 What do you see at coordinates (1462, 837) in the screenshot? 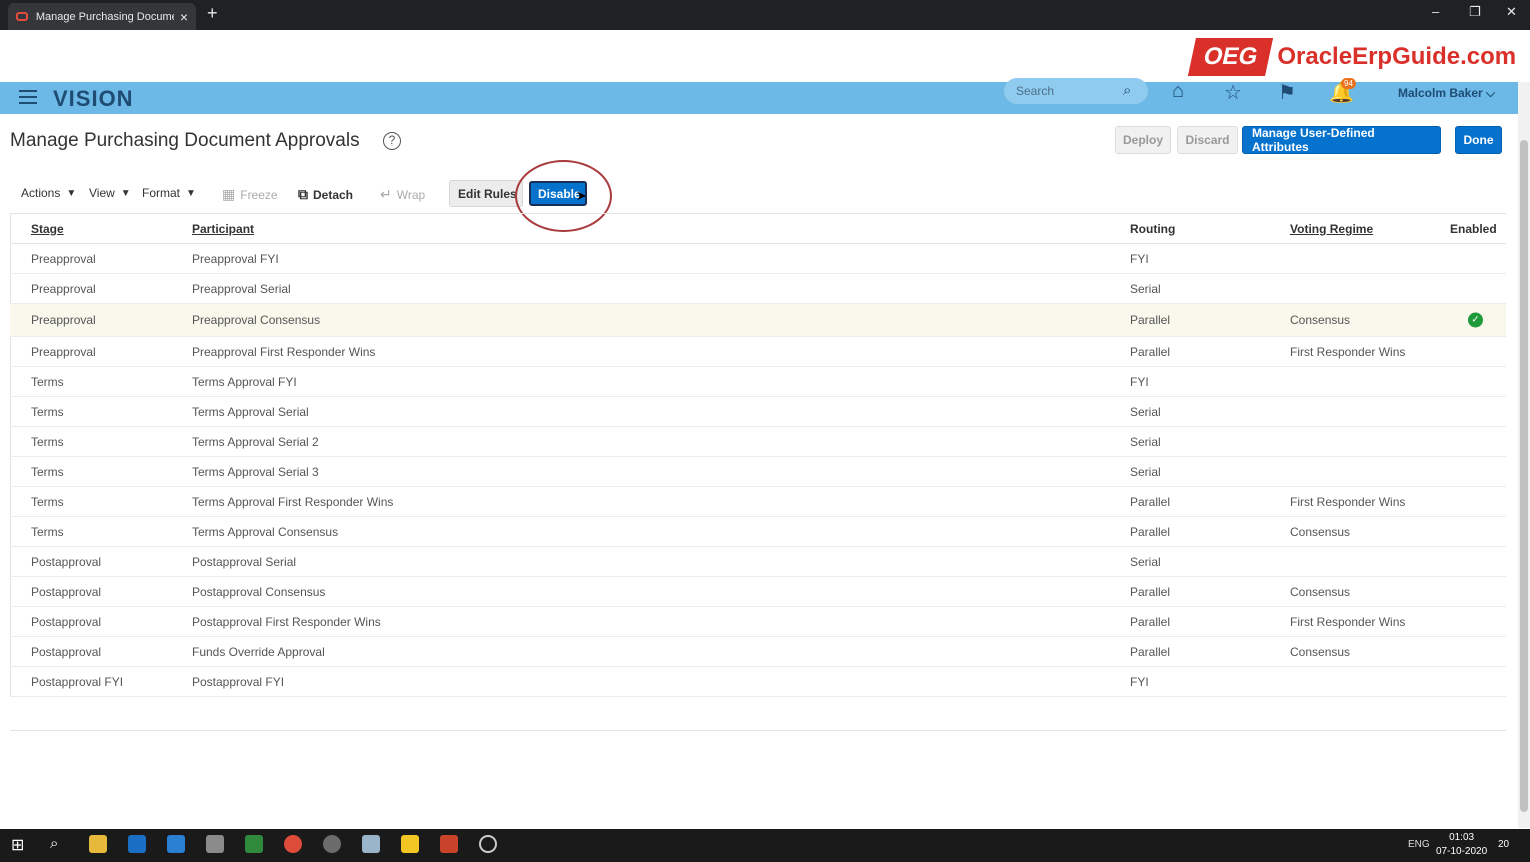
I see `clock-time: 01:03` at bounding box center [1462, 837].